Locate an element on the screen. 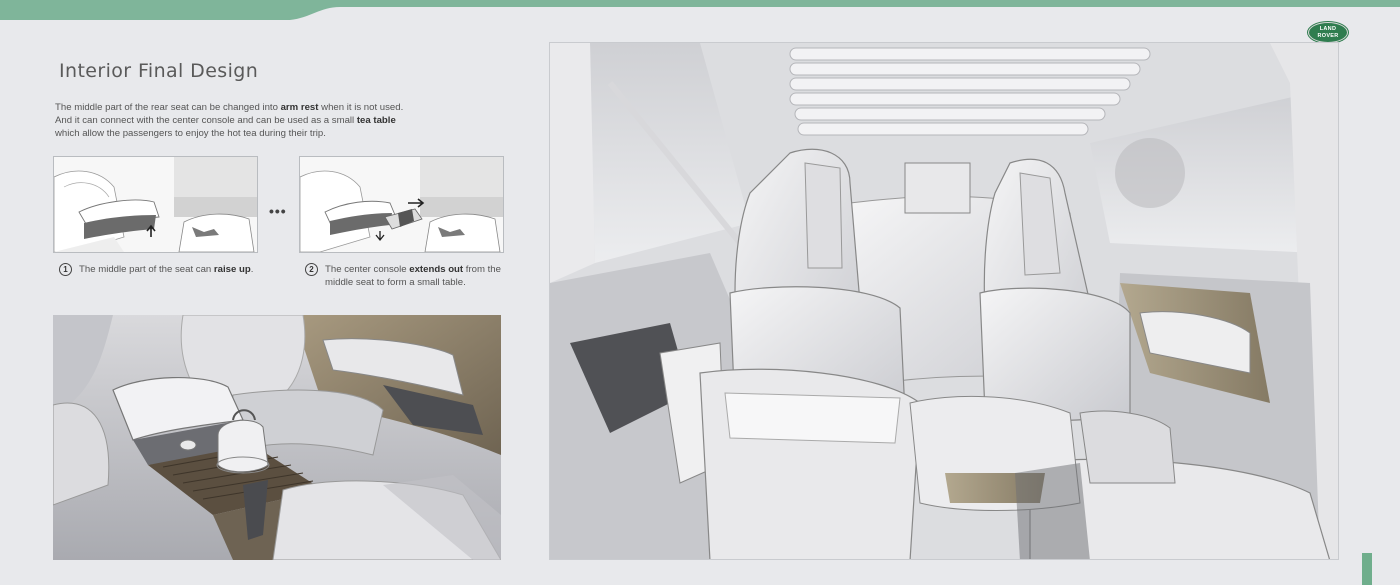  step2-sketch-image is located at coordinates (401, 204).